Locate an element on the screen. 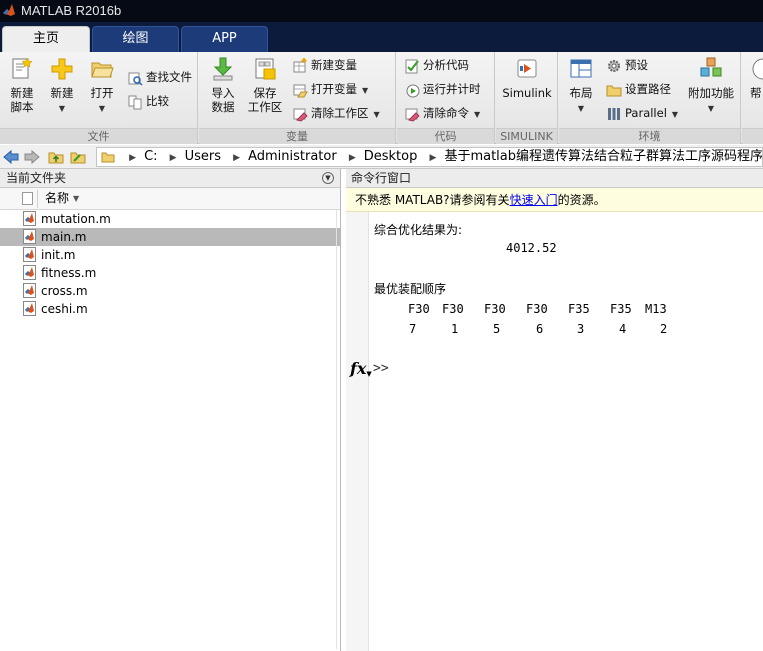 This screenshot has height=651, width=763. add-ons-button: 附加功能 ▼ is located at coordinates (711, 86).